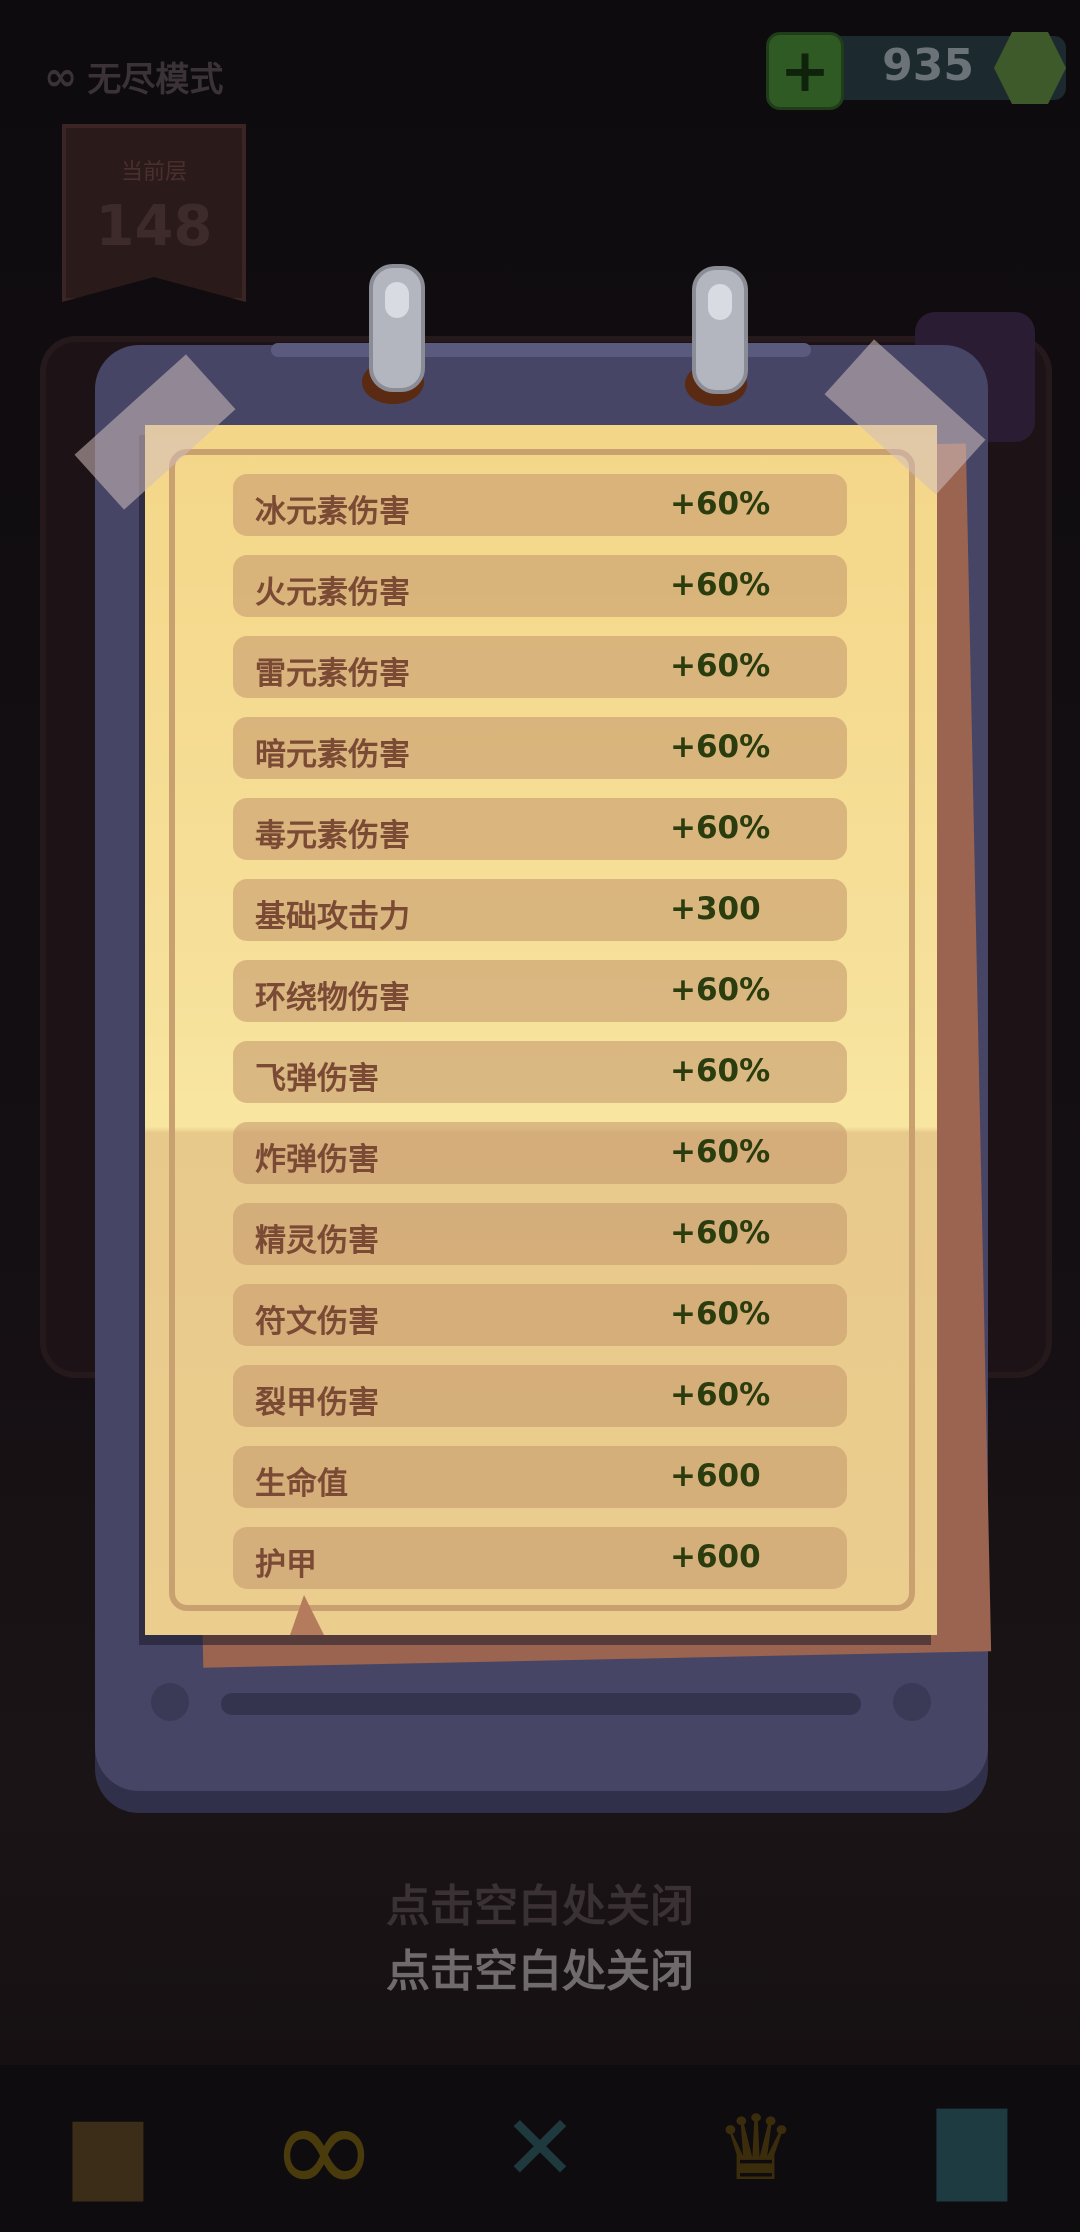 The image size is (1080, 2232). What do you see at coordinates (540, 1967) in the screenshot?
I see `close-hint: 点击空白处关闭` at bounding box center [540, 1967].